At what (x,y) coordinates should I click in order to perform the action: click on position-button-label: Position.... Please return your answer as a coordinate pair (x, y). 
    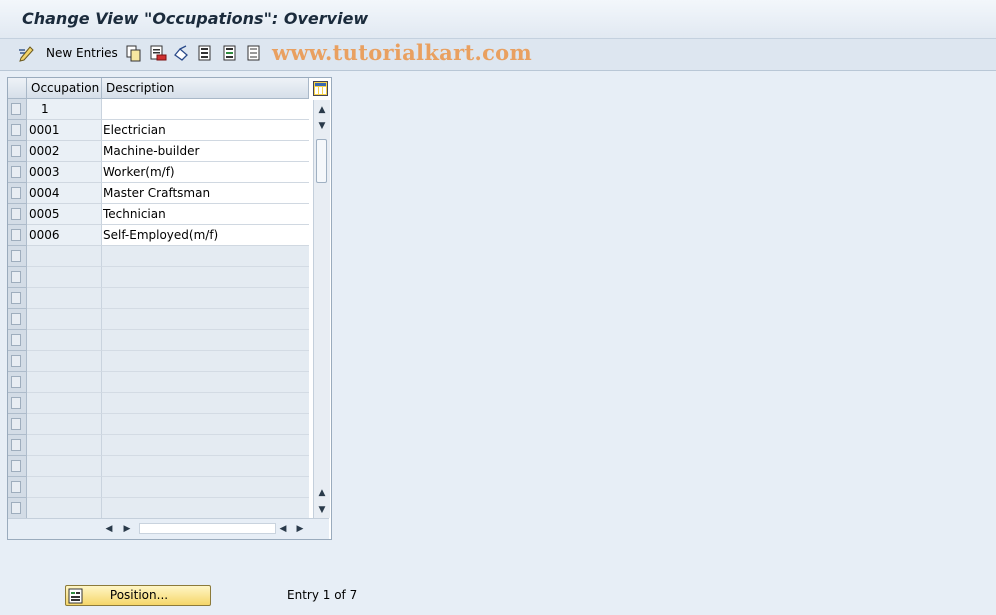
    Looking at the image, I should click on (139, 595).